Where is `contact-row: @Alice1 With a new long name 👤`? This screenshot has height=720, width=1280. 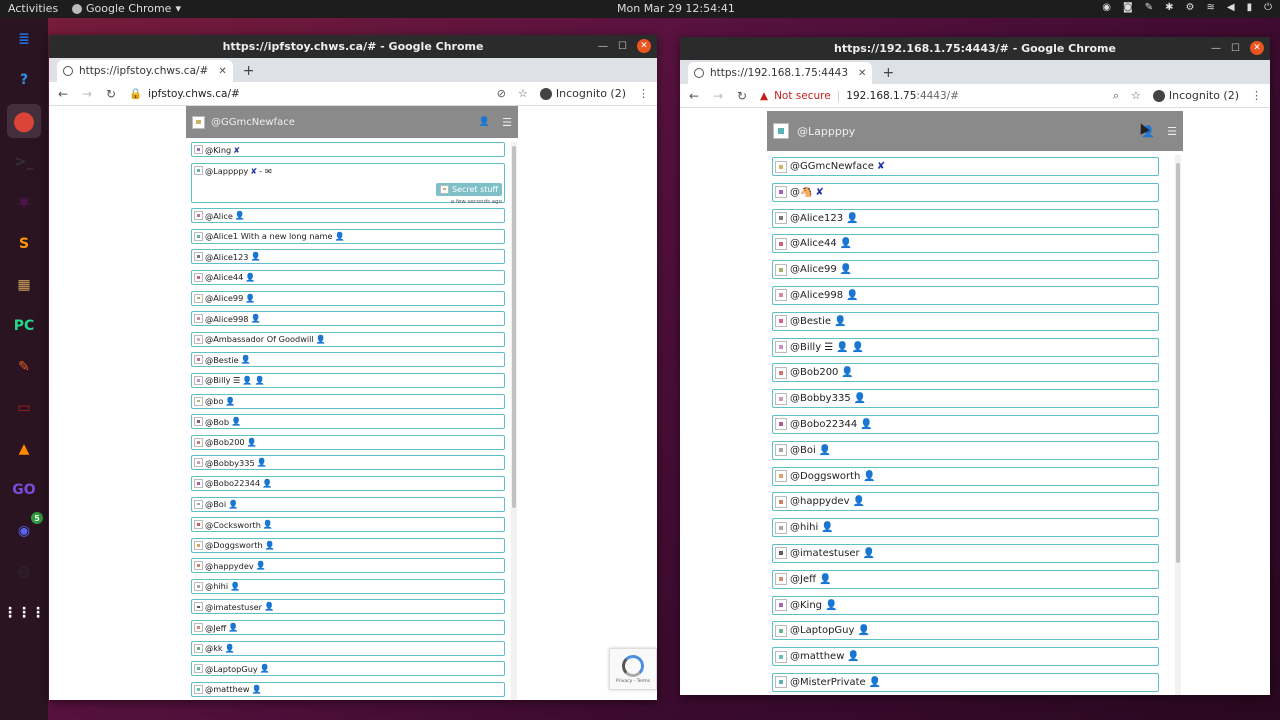 contact-row: @Alice1 With a new long name 👤 is located at coordinates (348, 236).